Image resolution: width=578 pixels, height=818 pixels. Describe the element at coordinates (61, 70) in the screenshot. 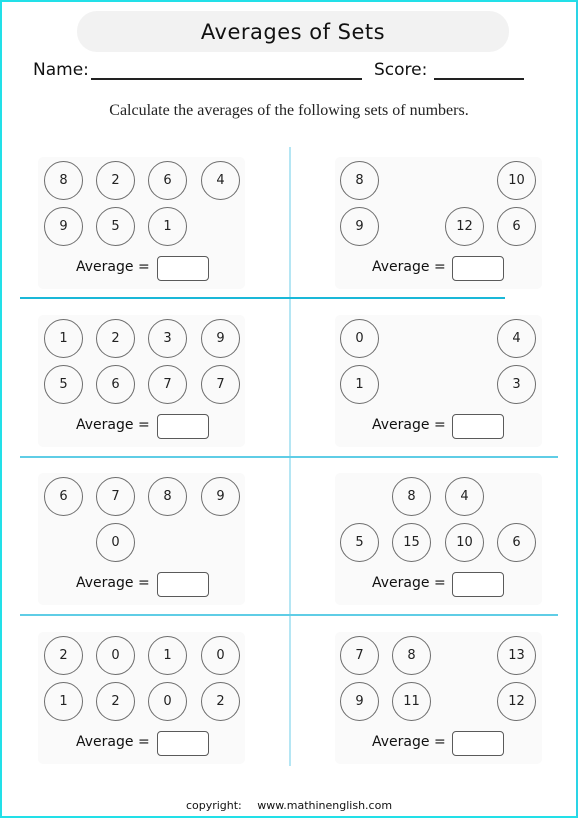

I see `name-label: Name:` at that location.